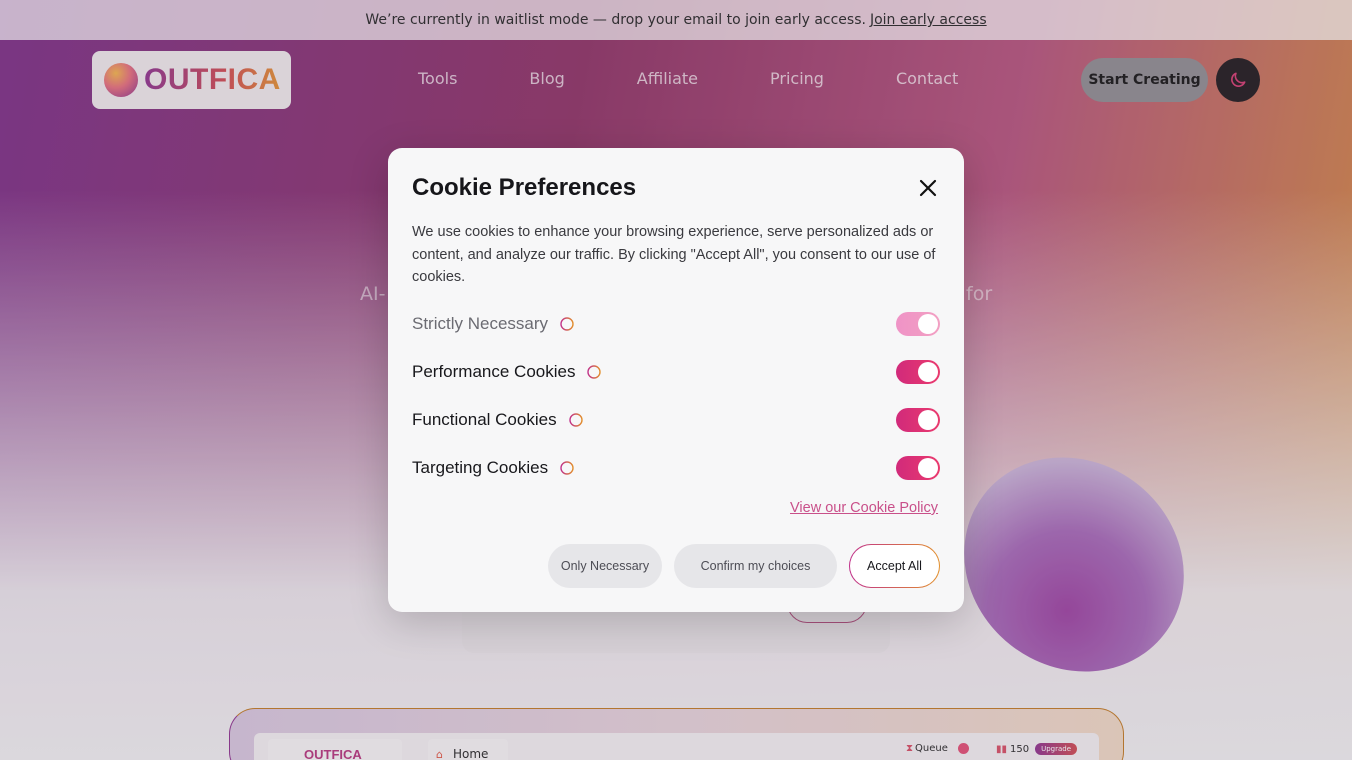 The image size is (1352, 760). I want to click on toggle-targeting, so click(918, 468).